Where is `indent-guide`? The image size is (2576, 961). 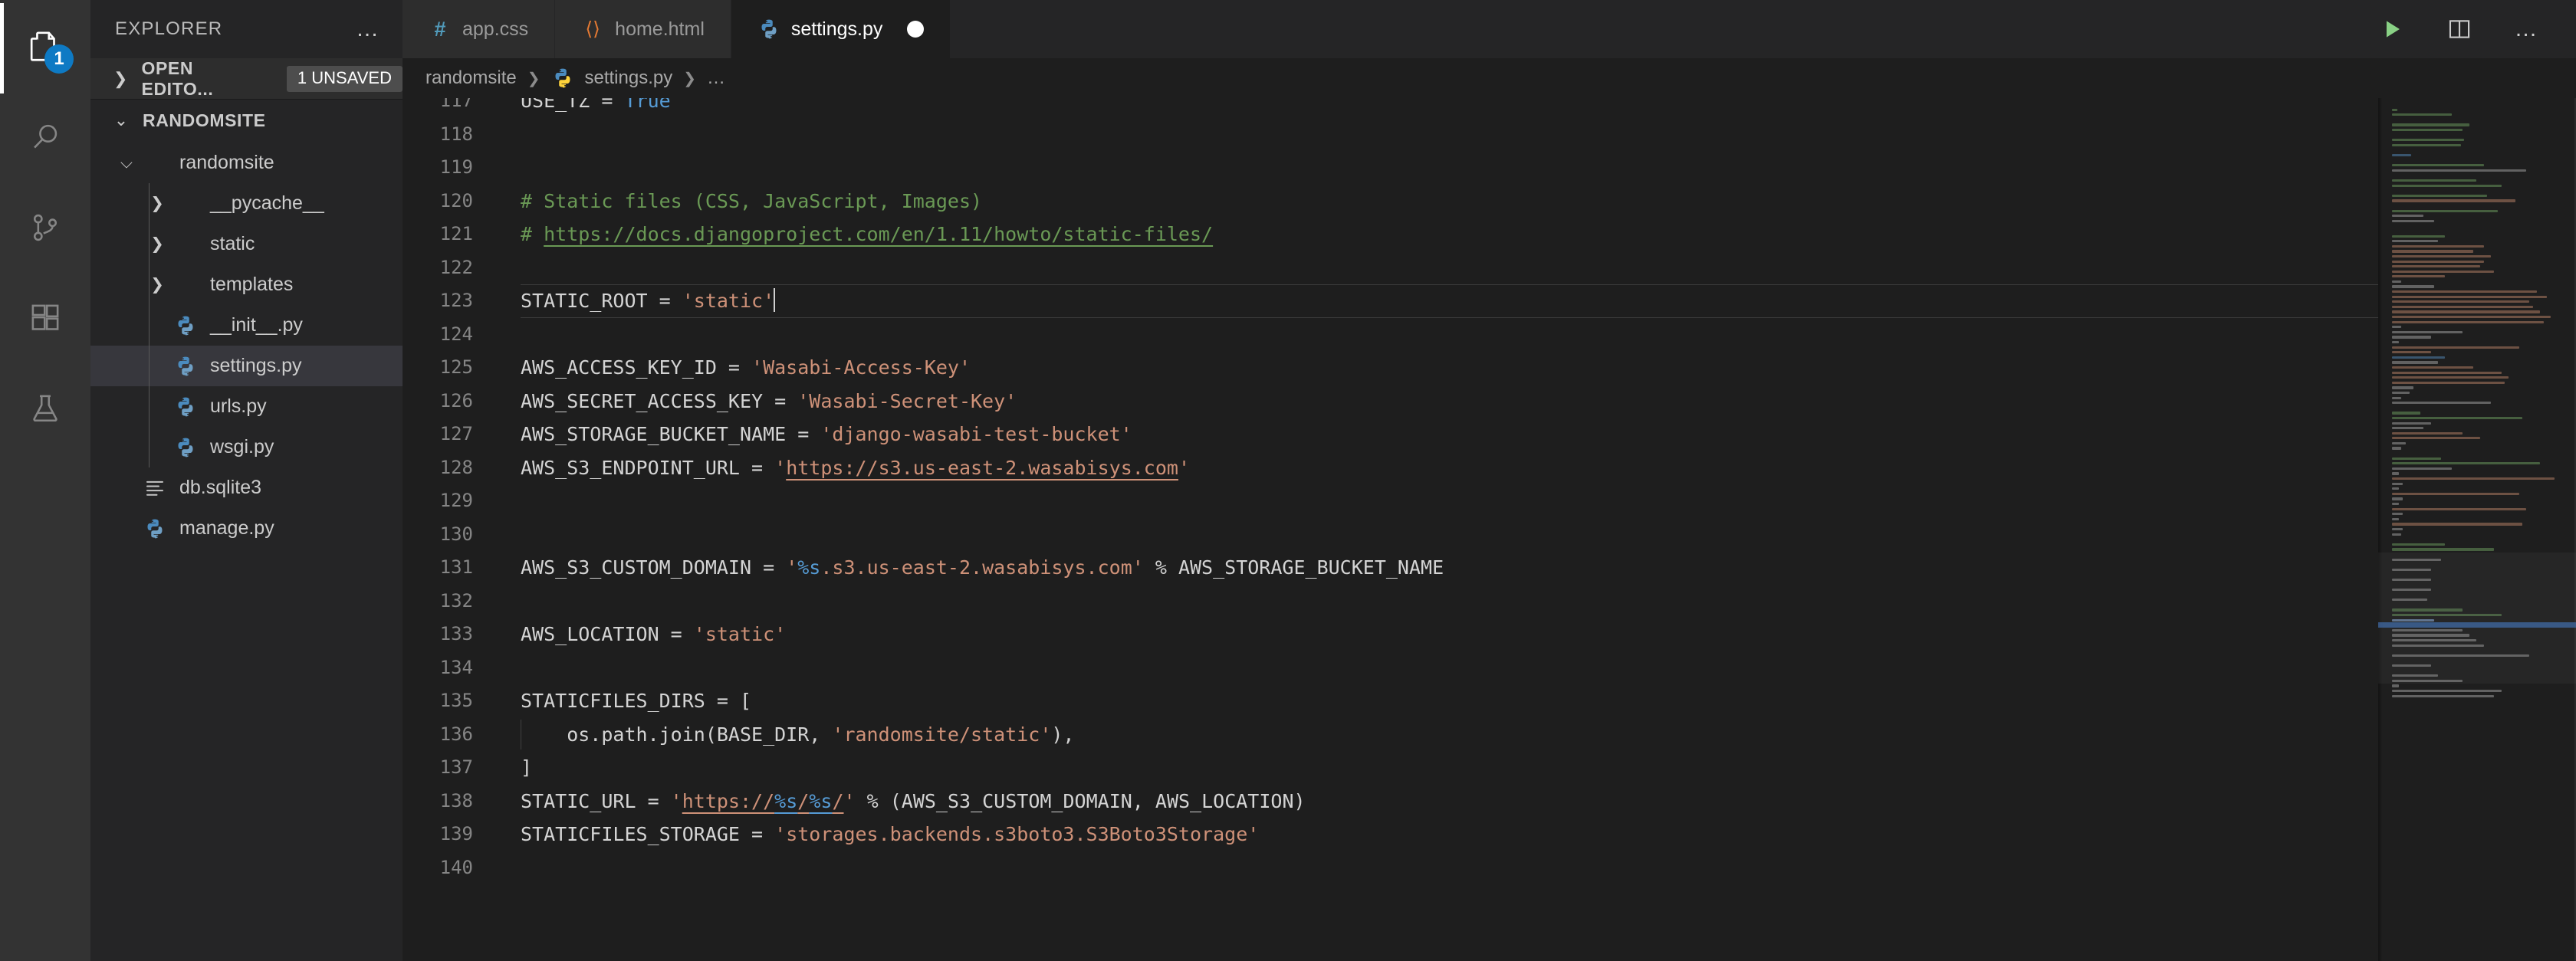 indent-guide is located at coordinates (149, 366).